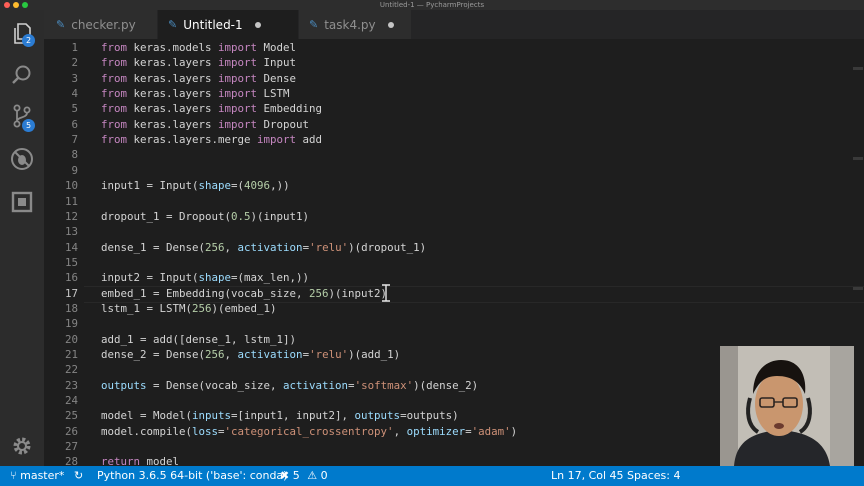 The image size is (864, 486). What do you see at coordinates (454, 308) in the screenshot?
I see `code-line: 18 lstm_1 = LSTM(256)(embed_1)` at bounding box center [454, 308].